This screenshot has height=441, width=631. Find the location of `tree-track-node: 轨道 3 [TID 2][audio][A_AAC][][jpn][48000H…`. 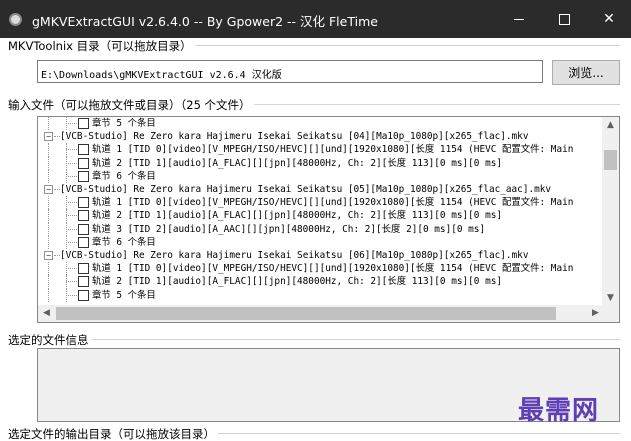

tree-track-node: 轨道 3 [TID 2][audio][A_AAC][][jpn][48000H… is located at coordinates (318, 229).